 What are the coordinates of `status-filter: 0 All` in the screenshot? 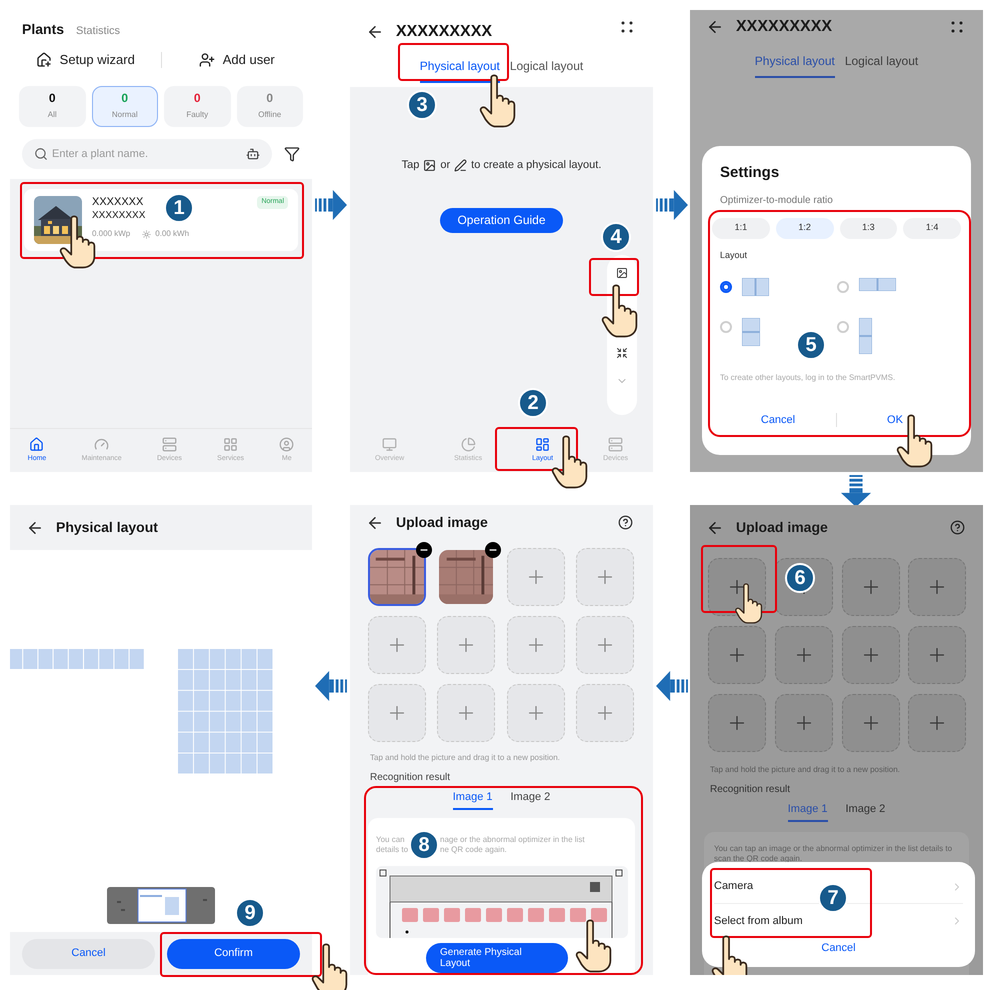 It's located at (52, 106).